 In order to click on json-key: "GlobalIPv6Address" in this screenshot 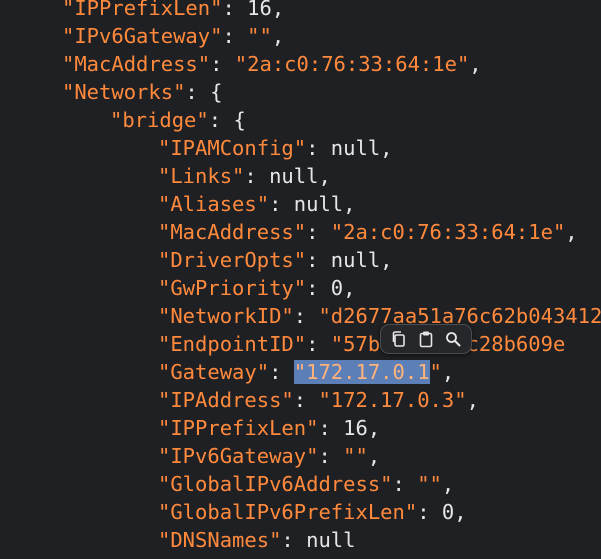, I will do `click(275, 484)`.